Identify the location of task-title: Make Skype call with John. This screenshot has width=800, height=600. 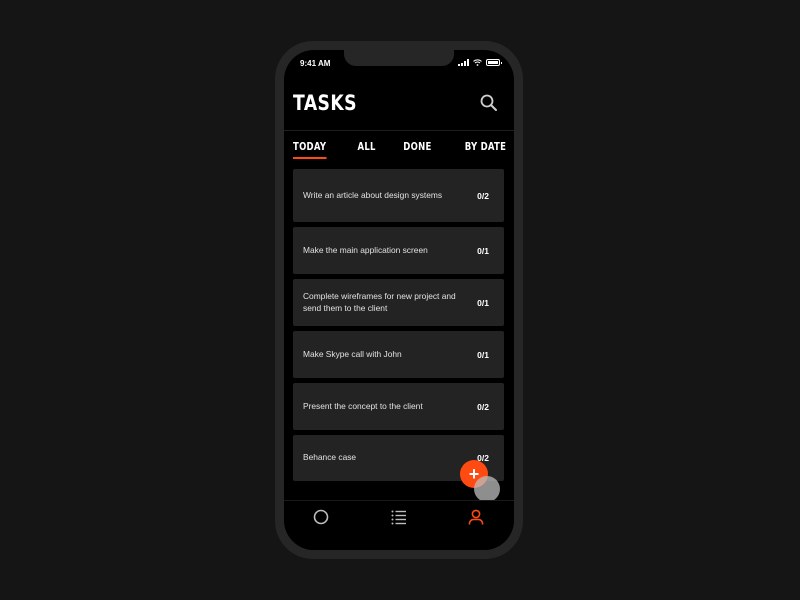
(352, 353).